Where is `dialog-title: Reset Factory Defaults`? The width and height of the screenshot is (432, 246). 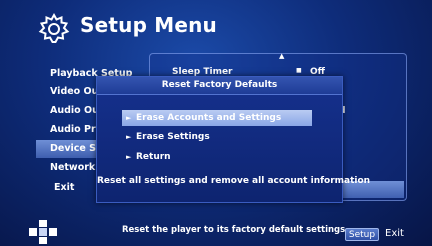
dialog-title: Reset Factory Defaults is located at coordinates (219, 86).